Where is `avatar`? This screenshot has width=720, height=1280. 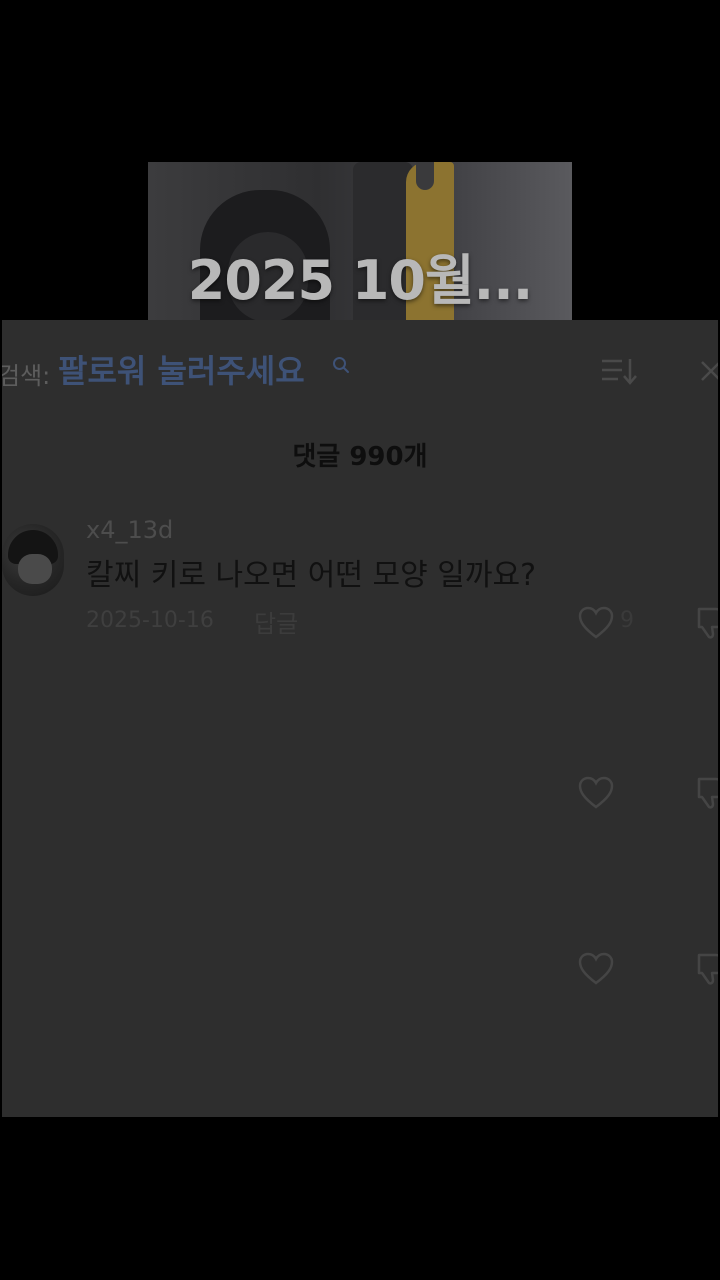 avatar is located at coordinates (33, 560).